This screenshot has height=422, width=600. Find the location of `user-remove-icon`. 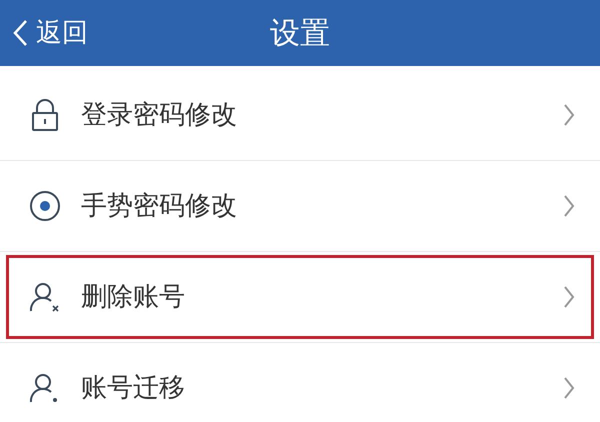

user-remove-icon is located at coordinates (45, 297).